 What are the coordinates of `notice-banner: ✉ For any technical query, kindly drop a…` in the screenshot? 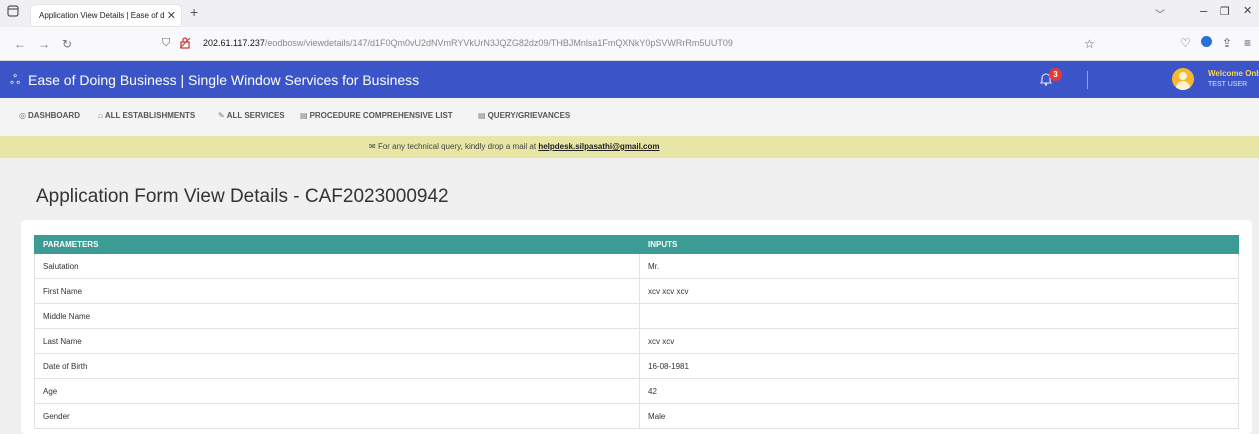 It's located at (629, 147).